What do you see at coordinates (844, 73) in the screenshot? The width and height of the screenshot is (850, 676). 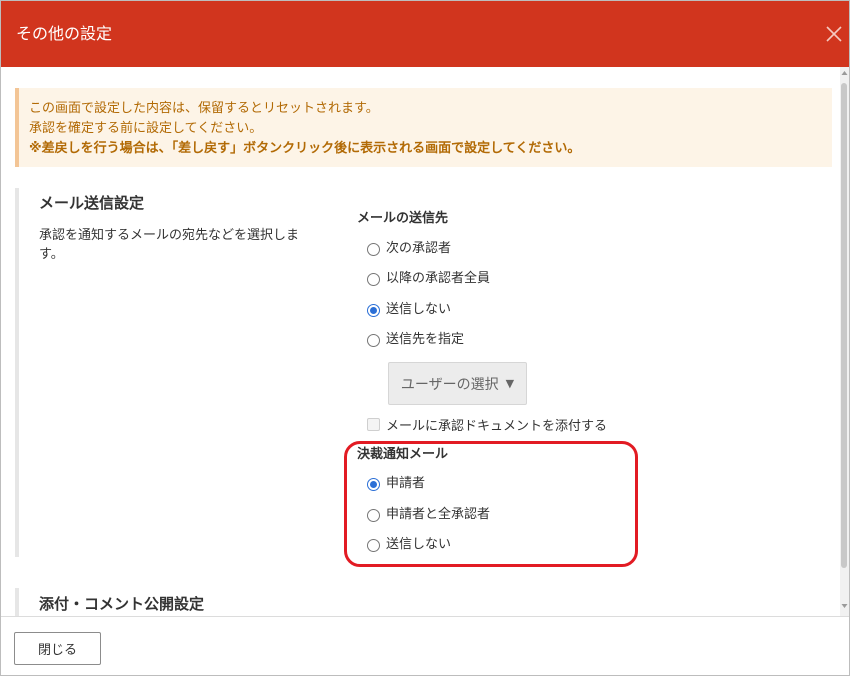 I see `scroll-up-arrow-icon` at bounding box center [844, 73].